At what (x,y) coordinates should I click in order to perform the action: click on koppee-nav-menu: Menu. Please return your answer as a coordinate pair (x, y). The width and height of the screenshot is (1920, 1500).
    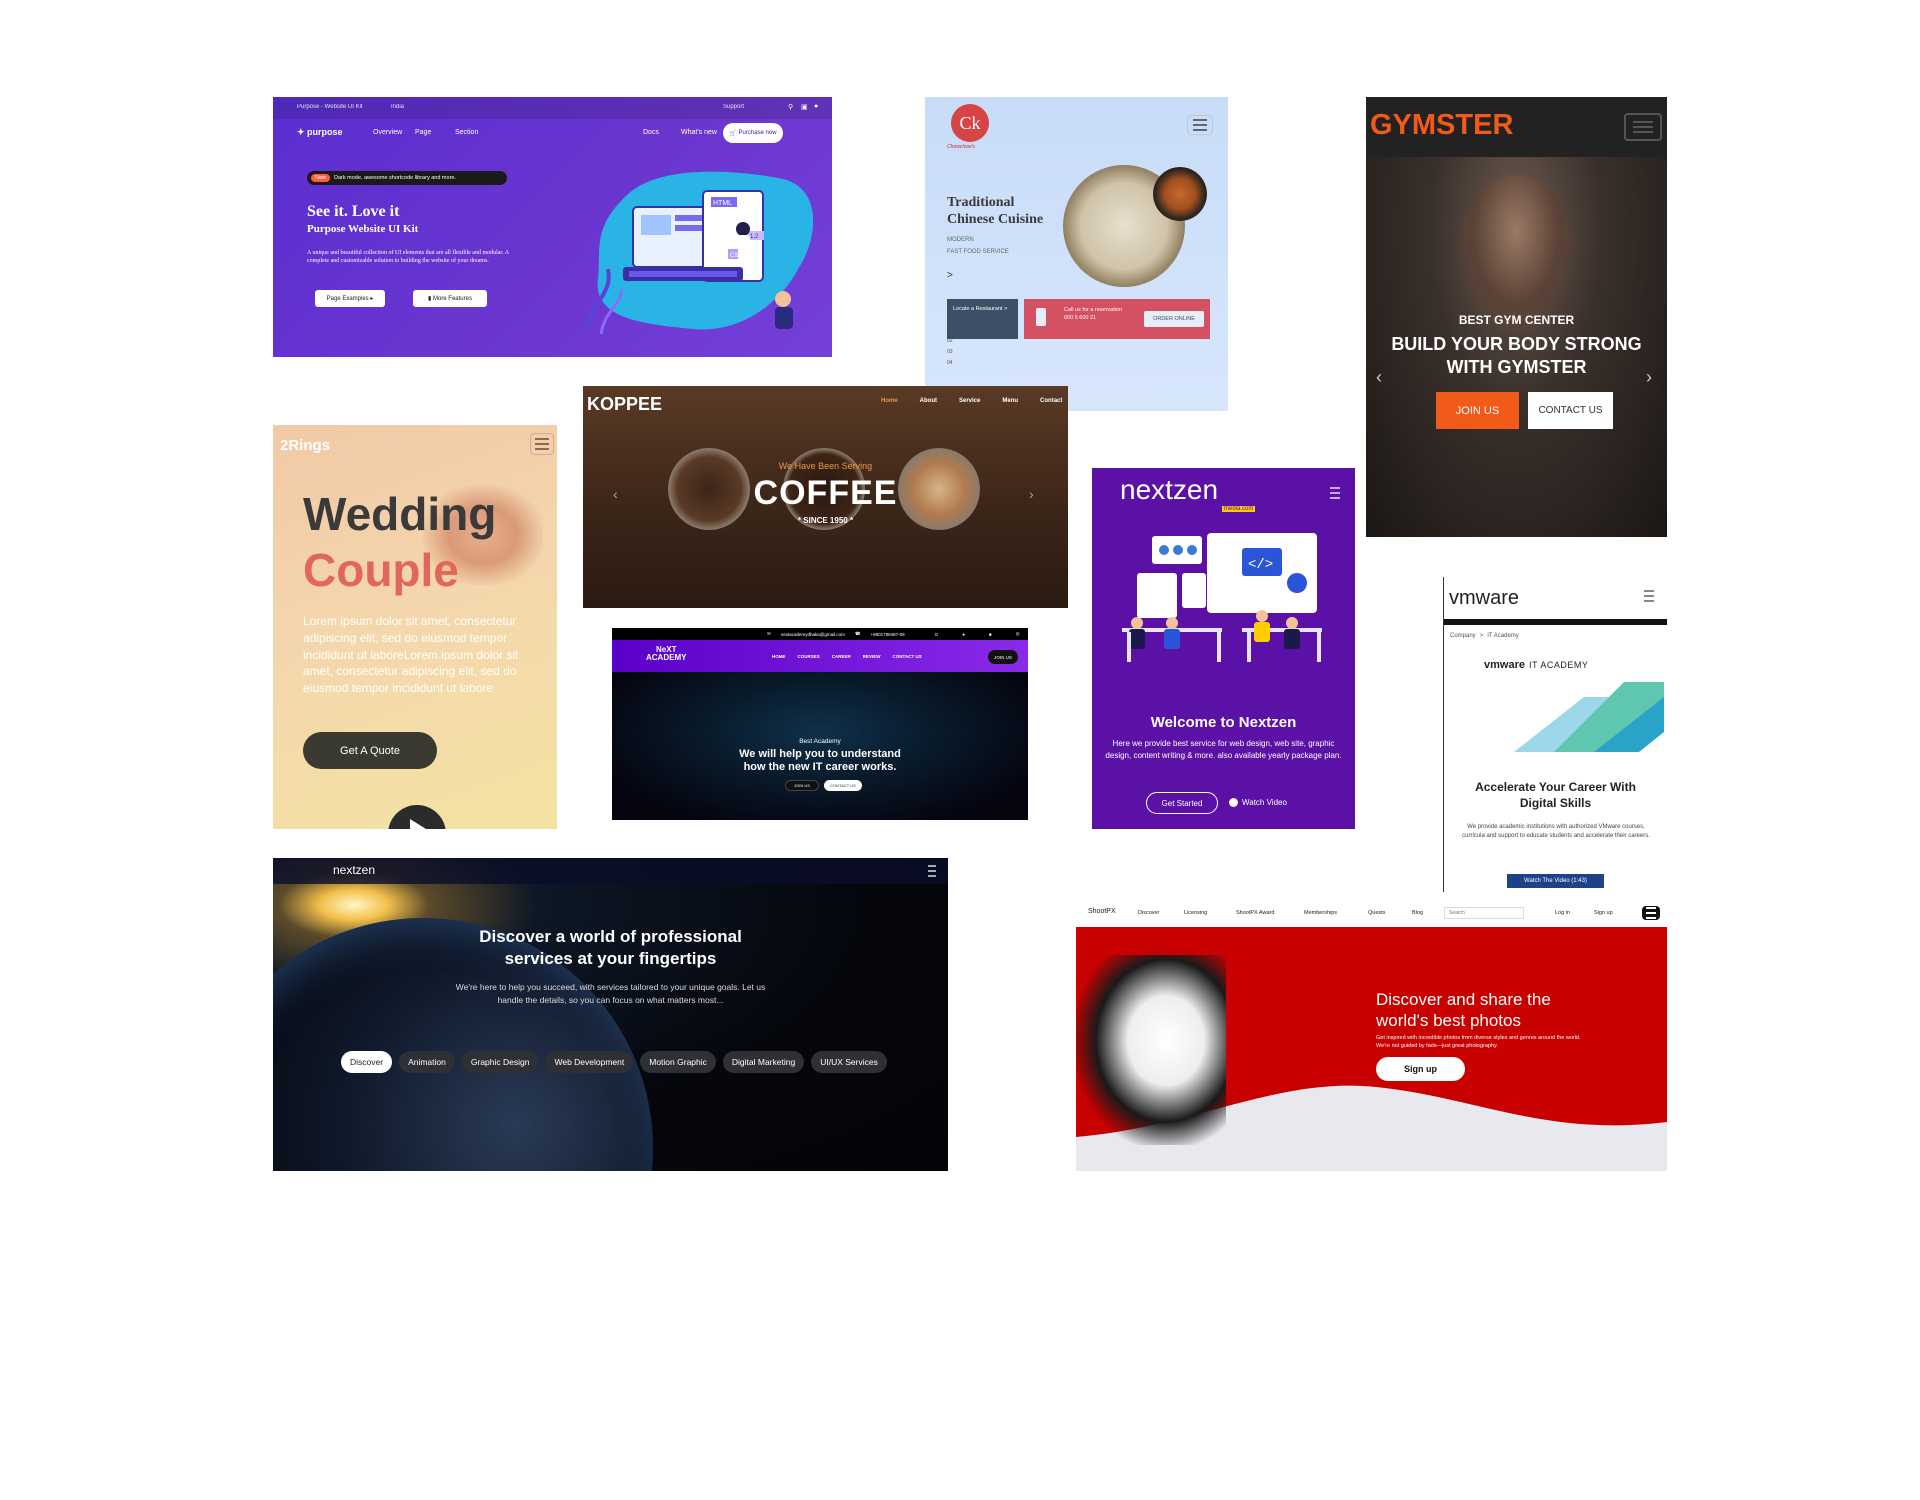
    Looking at the image, I should click on (1010, 401).